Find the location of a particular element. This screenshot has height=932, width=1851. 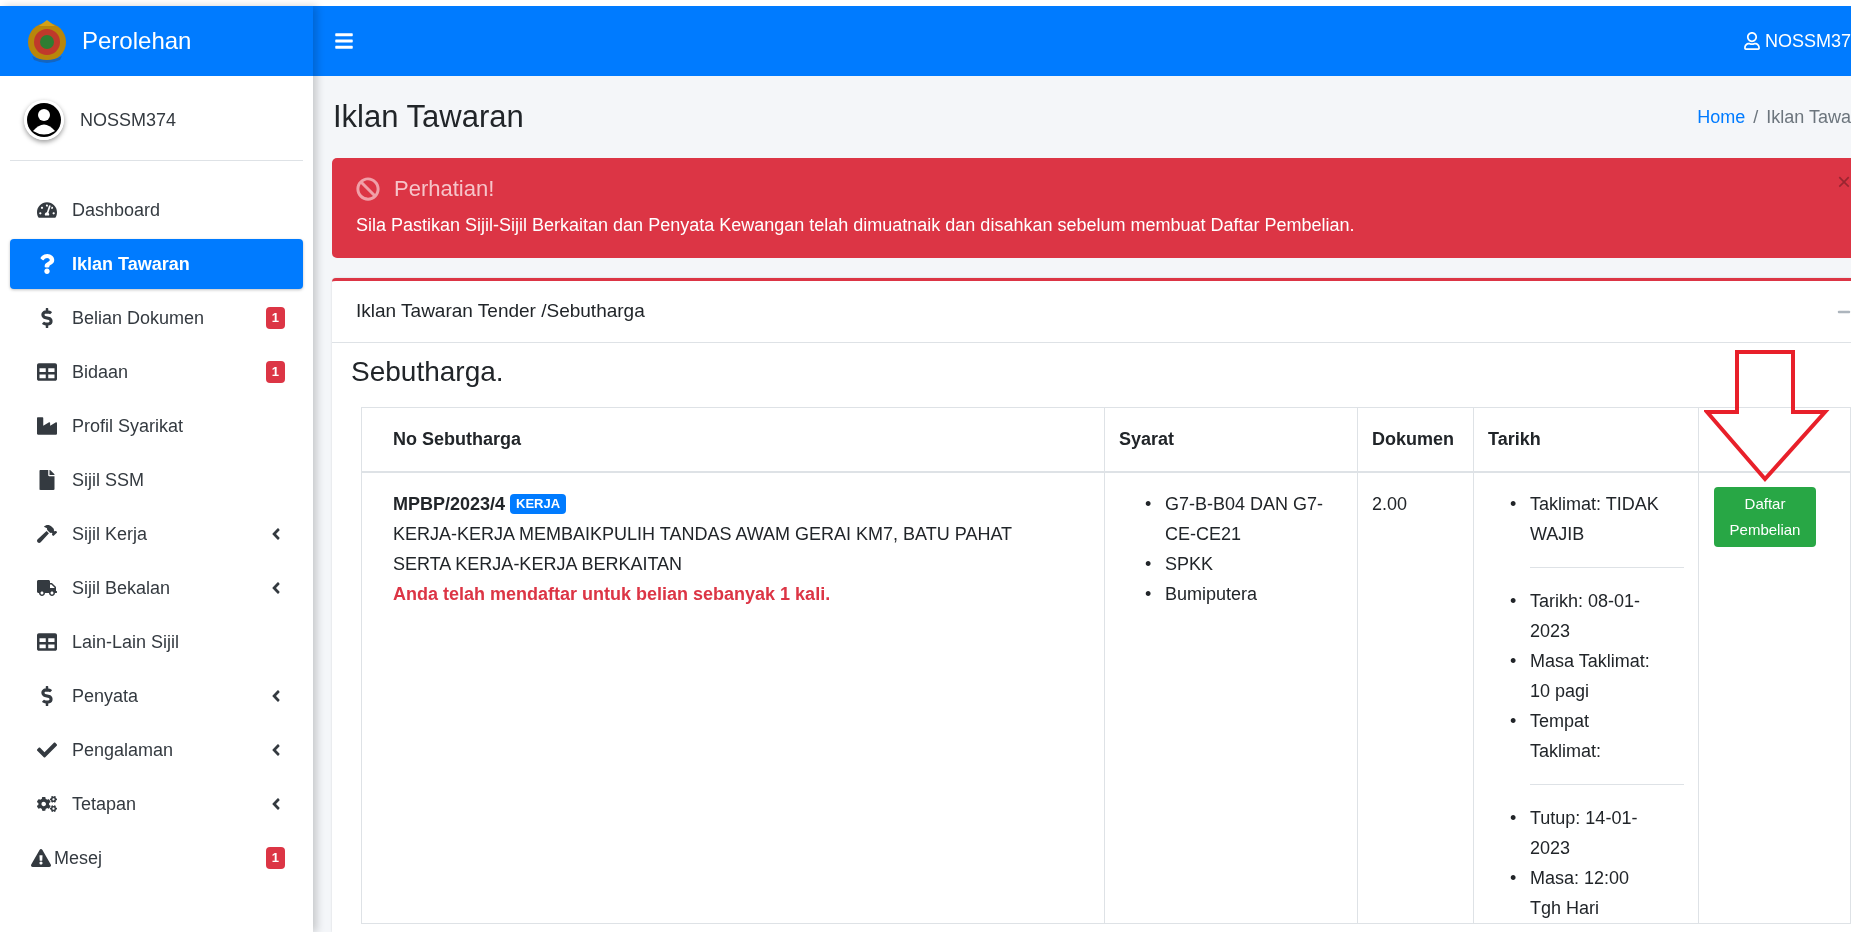

requirement-item: G7-B-B04 DAN G7-CE-CE21 is located at coordinates (1245, 519).